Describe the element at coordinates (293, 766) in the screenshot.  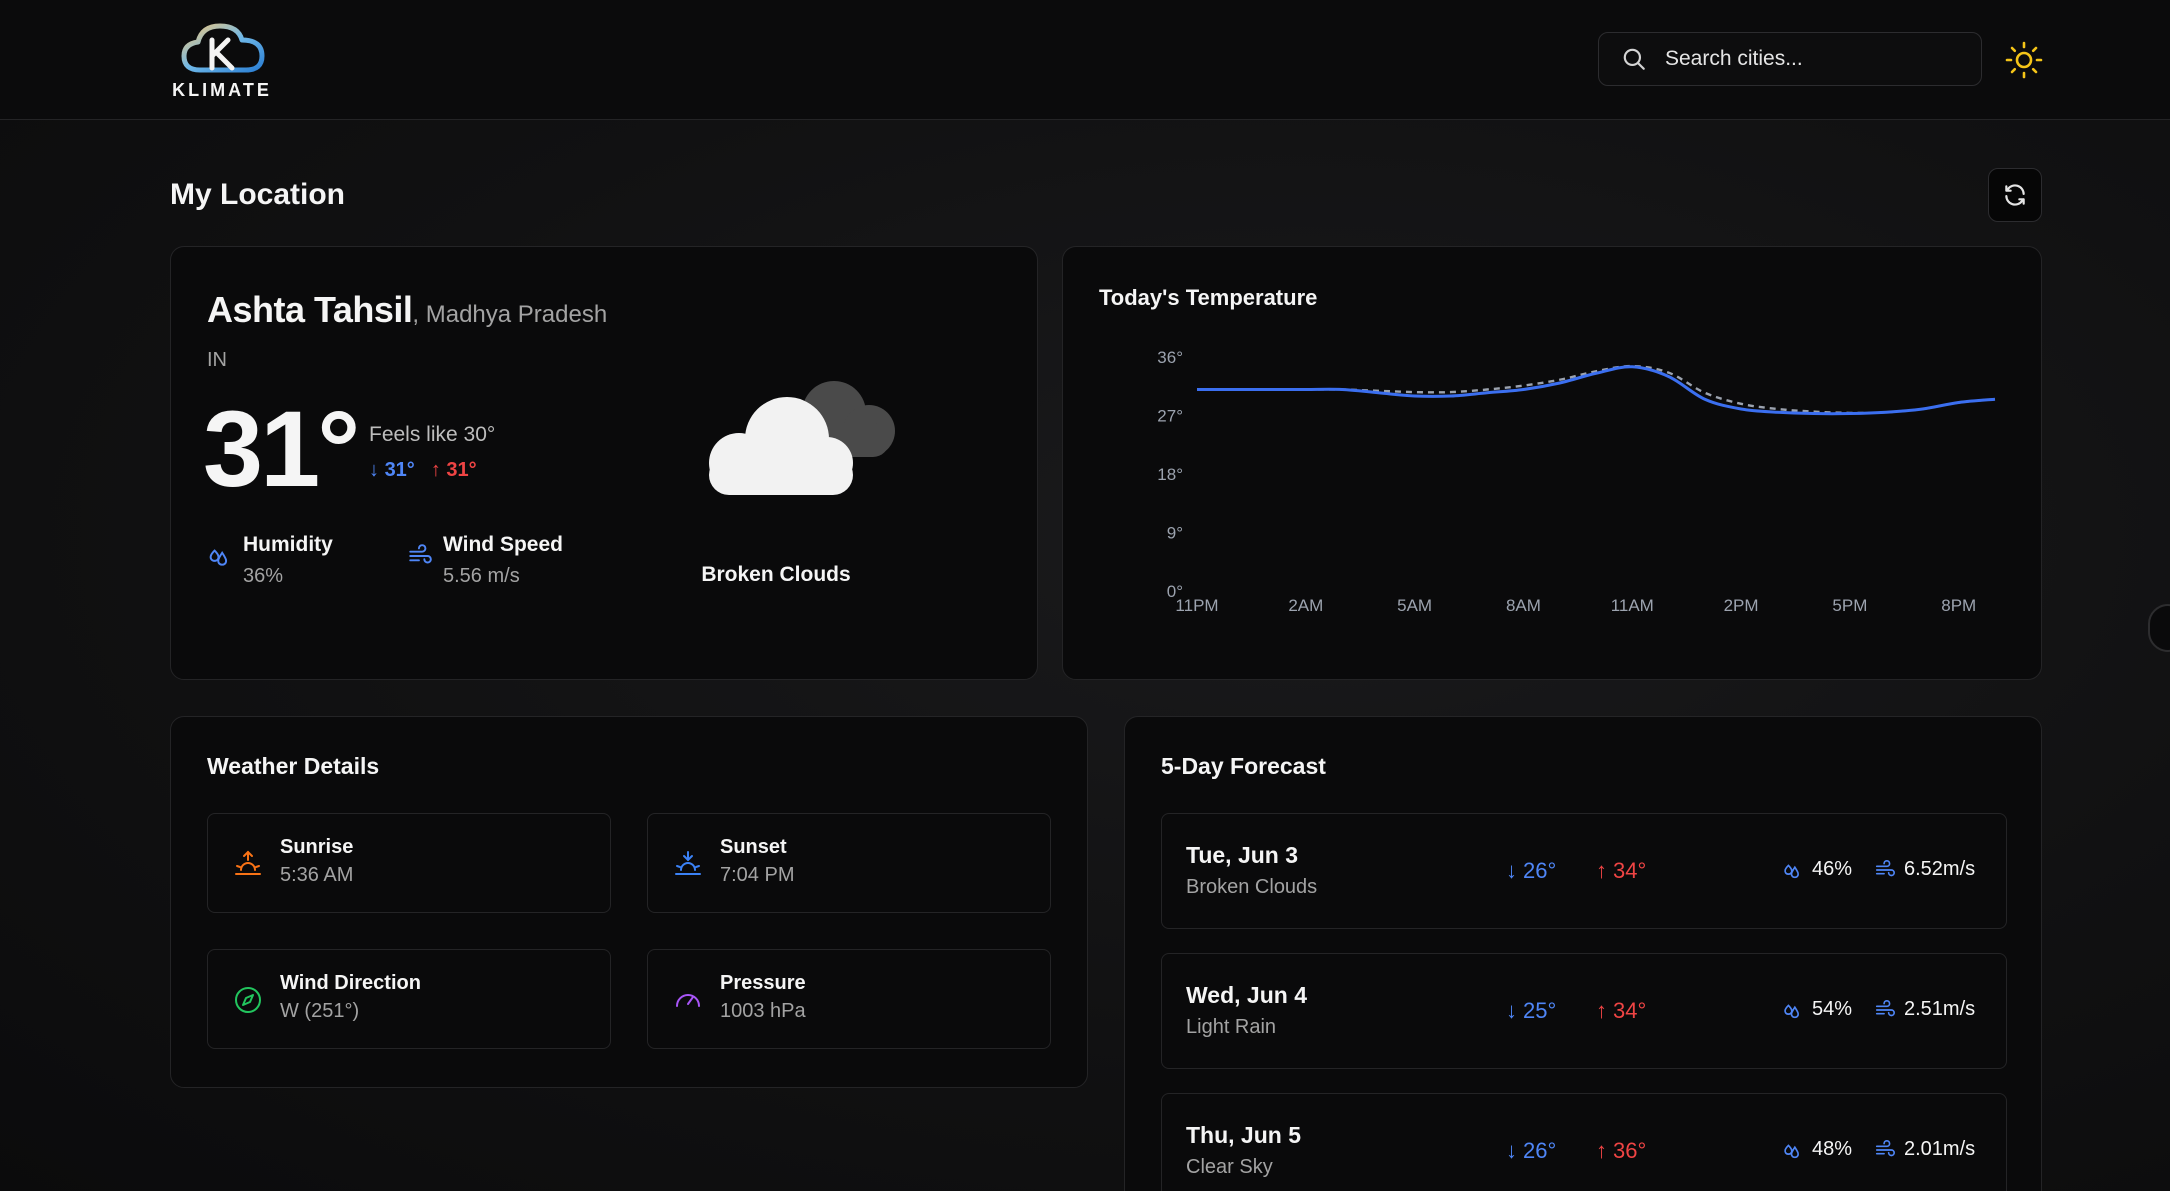
I see `details-title: Weather Details` at that location.